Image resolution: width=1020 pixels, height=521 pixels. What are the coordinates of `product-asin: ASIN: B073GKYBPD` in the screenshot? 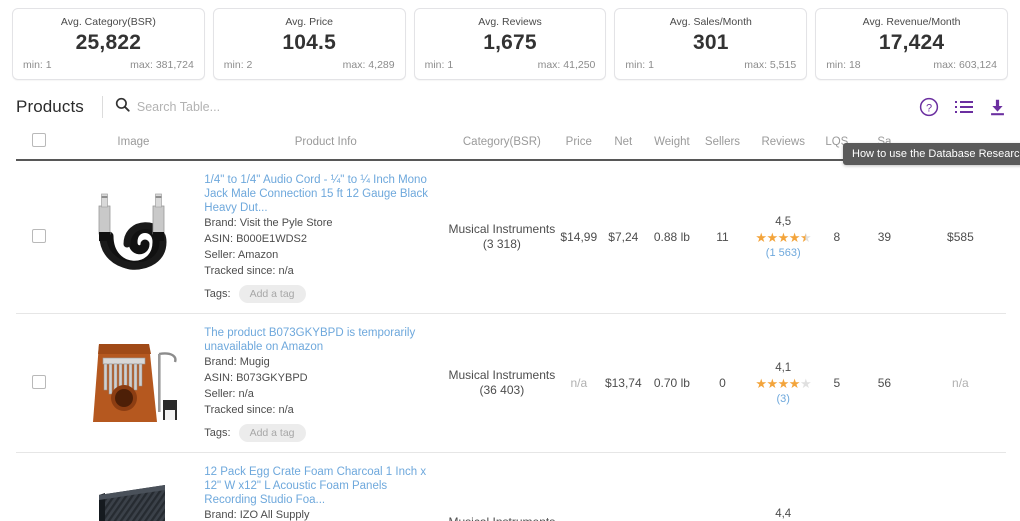 It's located at (325, 378).